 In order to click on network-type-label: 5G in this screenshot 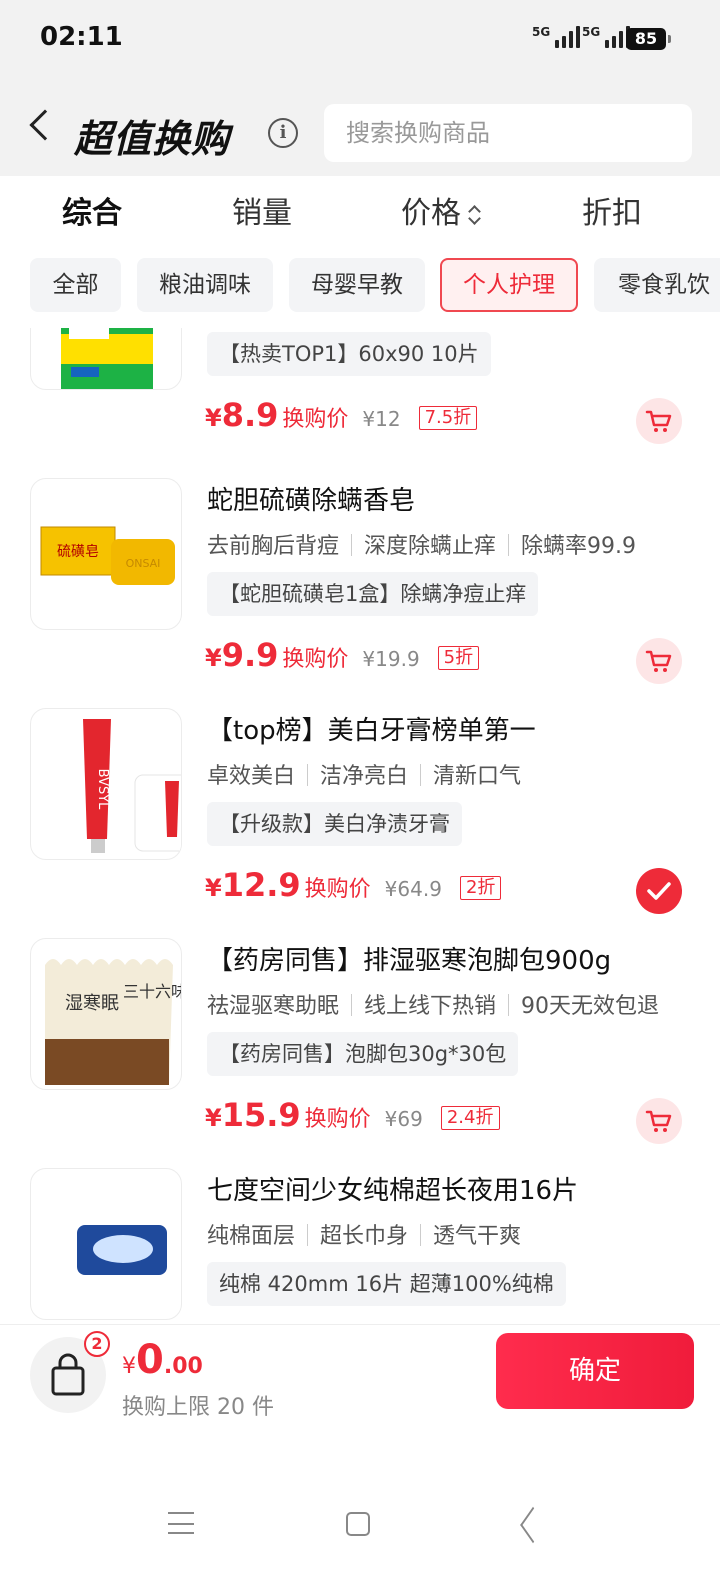, I will do `click(541, 32)`.